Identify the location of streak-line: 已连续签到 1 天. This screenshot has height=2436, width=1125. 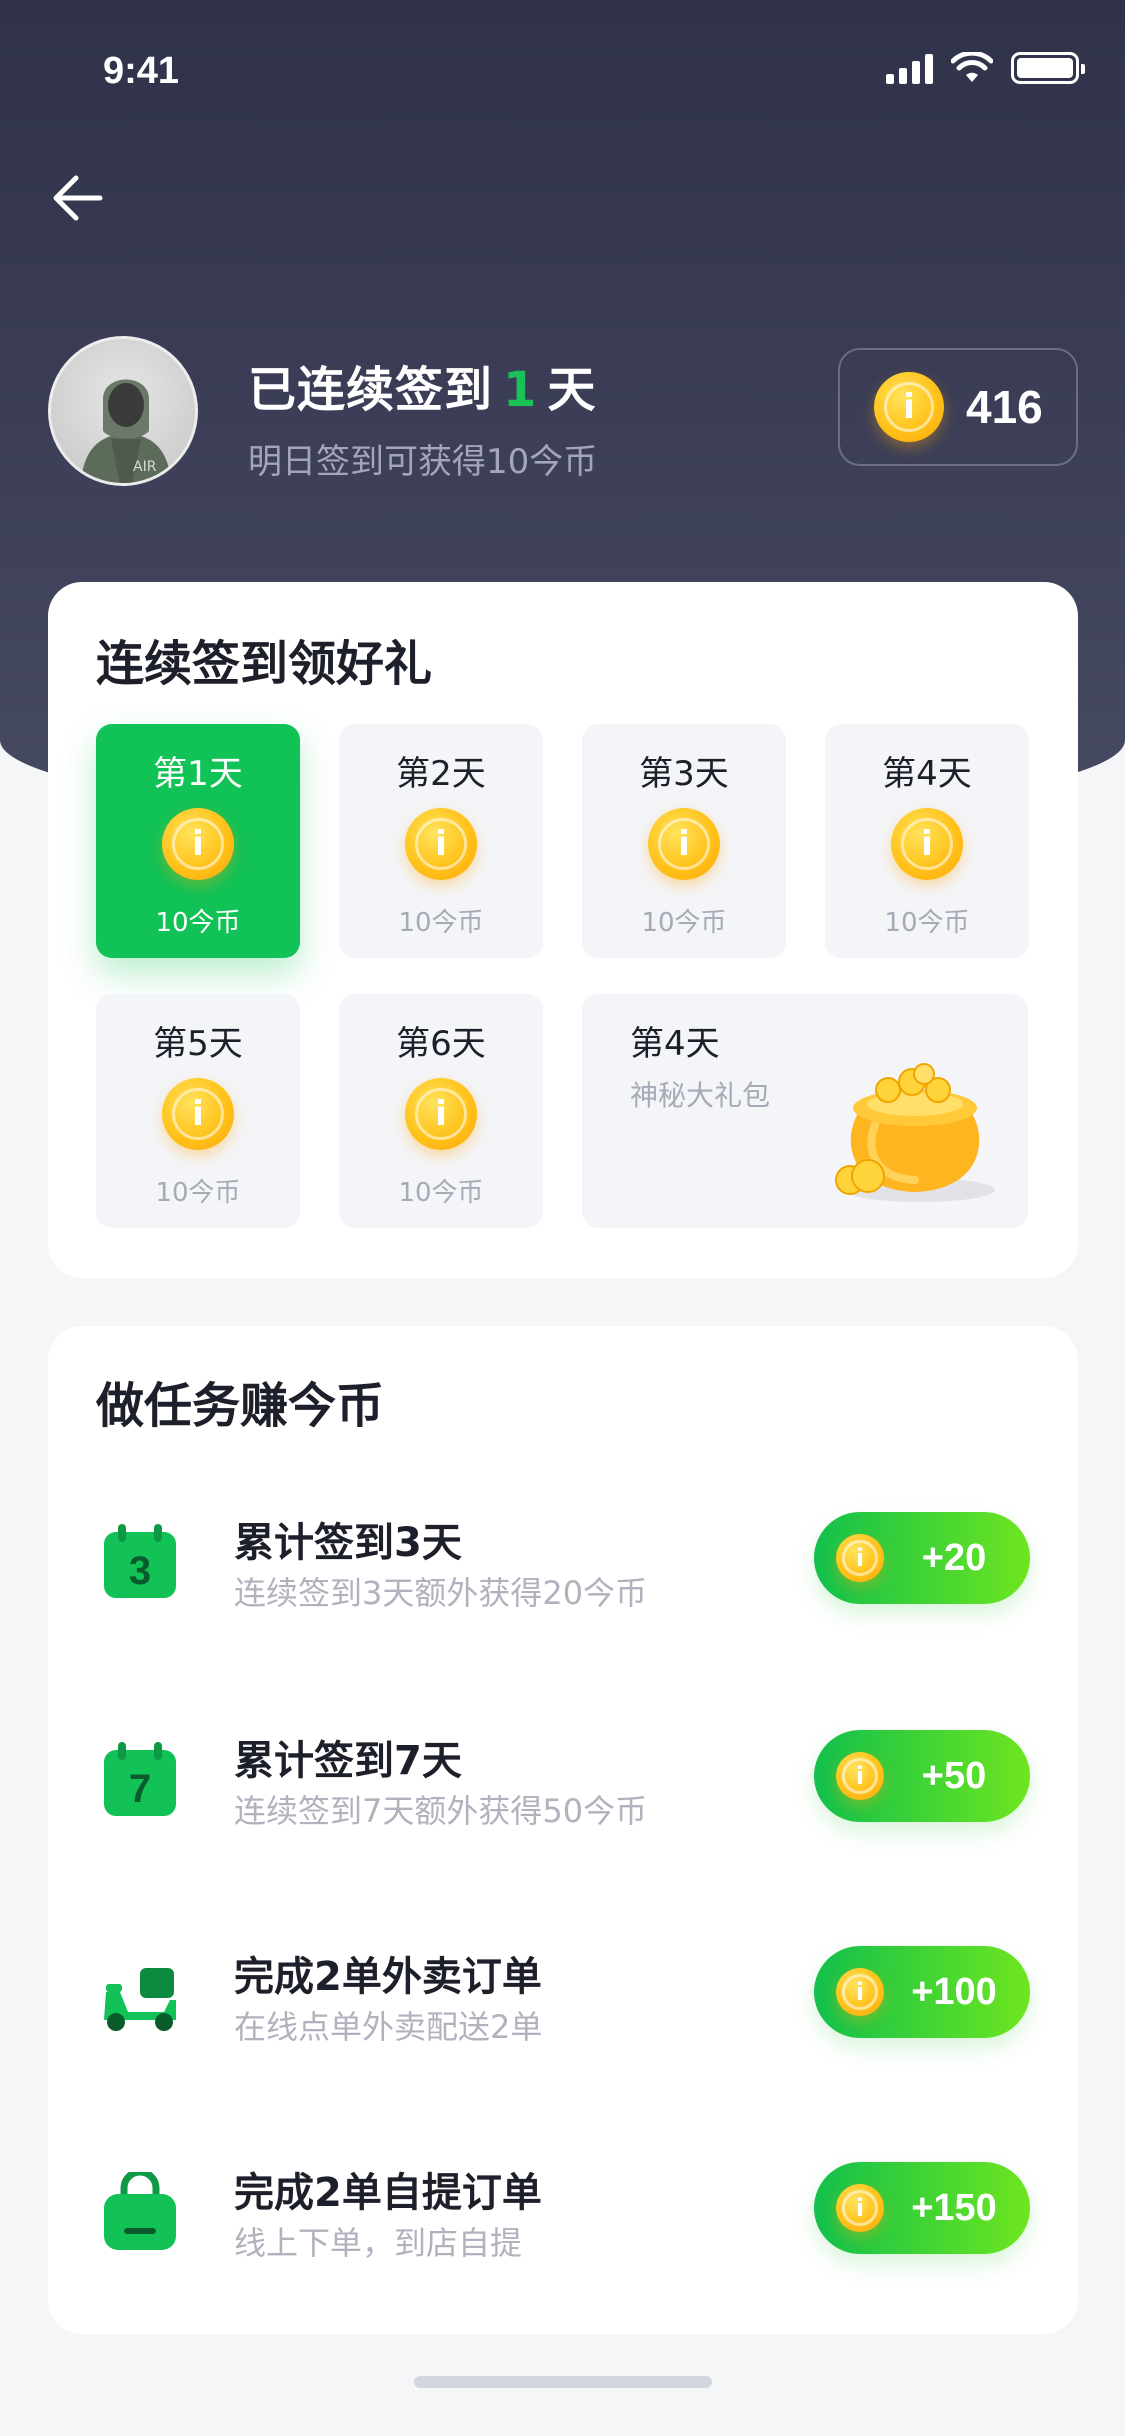
(422, 385).